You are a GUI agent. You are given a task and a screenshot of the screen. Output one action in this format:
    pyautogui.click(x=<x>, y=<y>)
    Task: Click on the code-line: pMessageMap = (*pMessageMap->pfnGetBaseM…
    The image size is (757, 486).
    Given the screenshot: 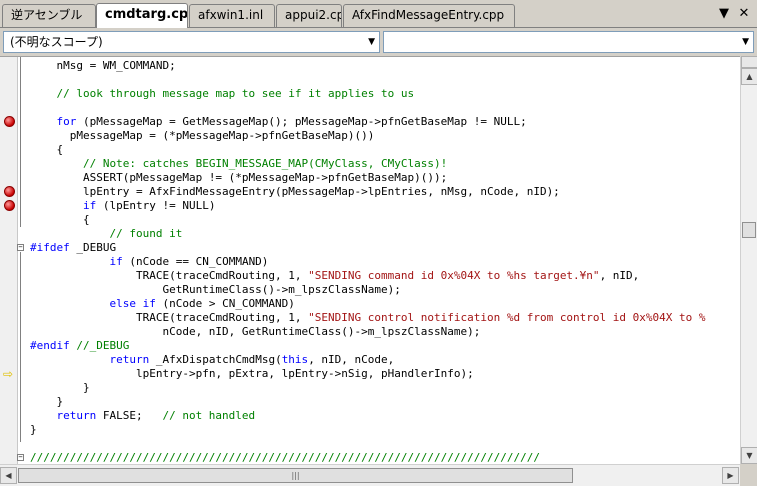 What is the action you would take?
    pyautogui.click(x=368, y=136)
    